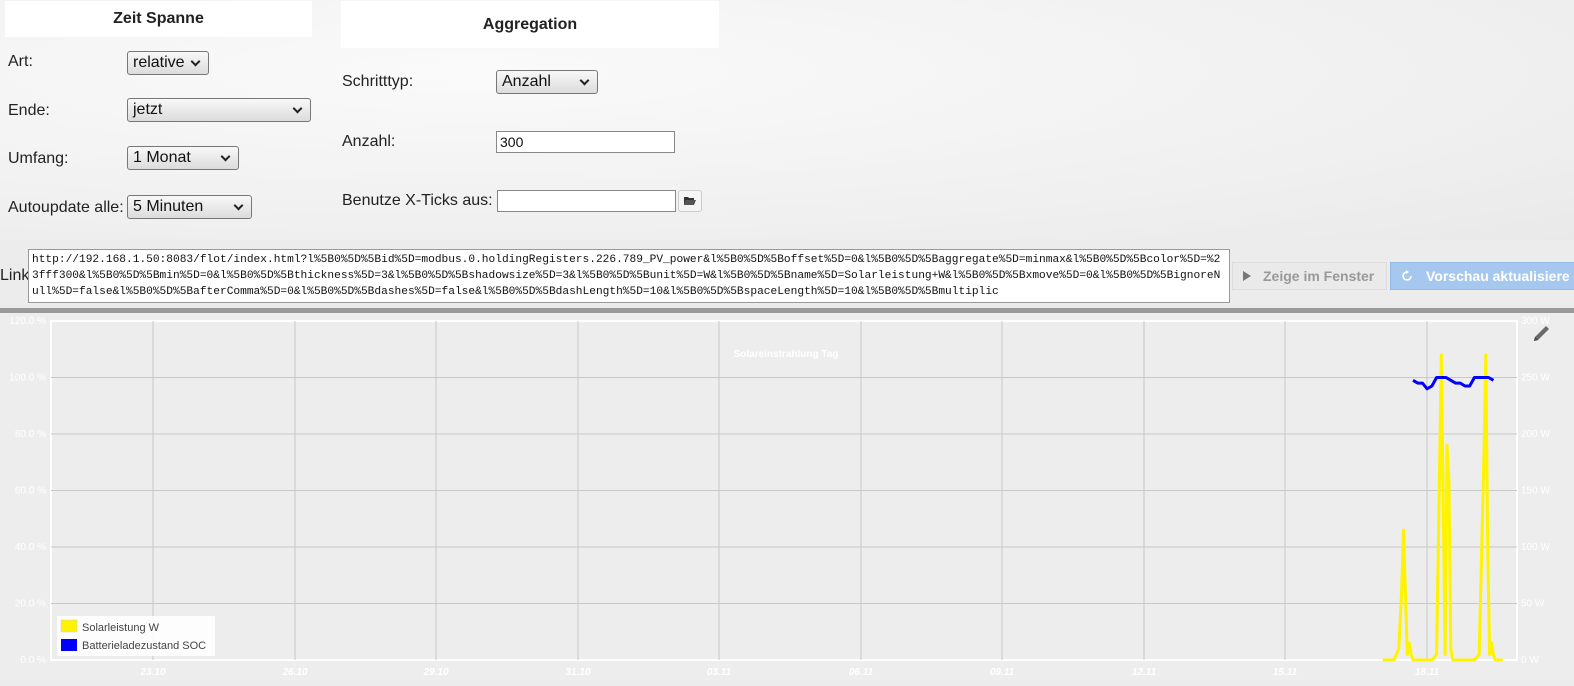  What do you see at coordinates (29, 110) in the screenshot?
I see `ende-label: Ende:` at bounding box center [29, 110].